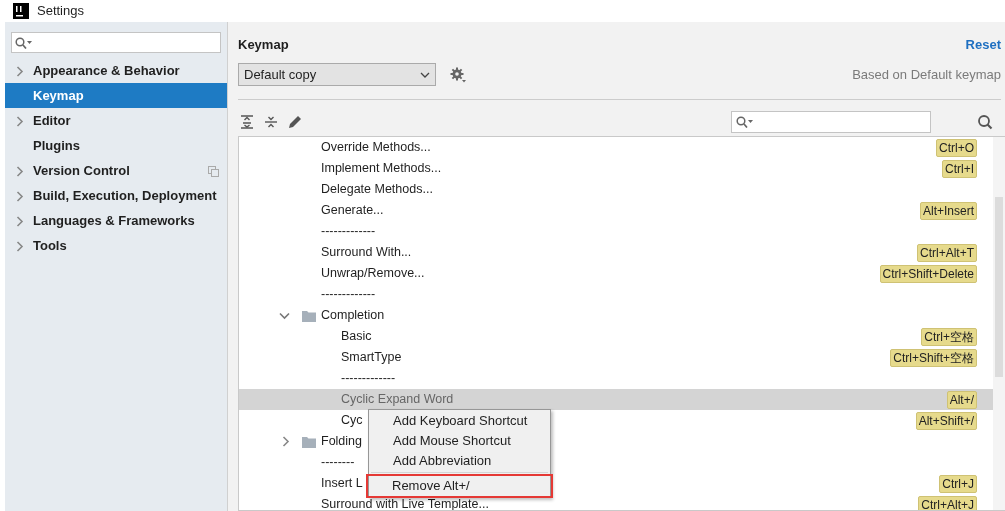 The image size is (1005, 511). What do you see at coordinates (956, 147) in the screenshot?
I see `shortcut-badge: Ctrl+O` at bounding box center [956, 147].